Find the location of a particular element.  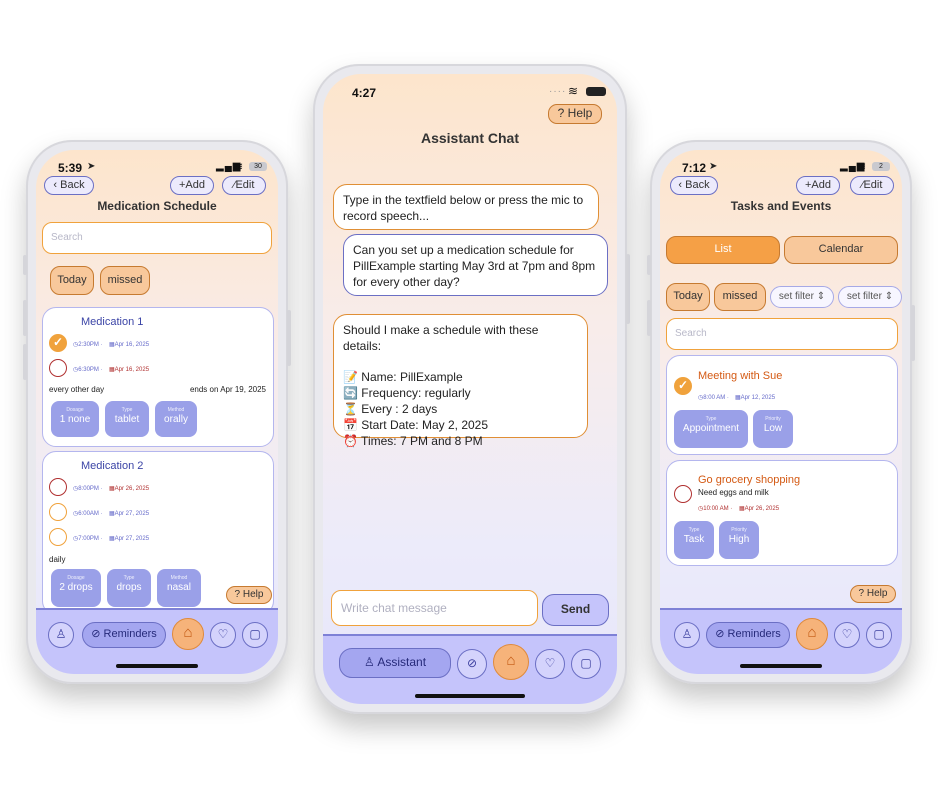

dose-date-text: Apr 26, 2025 is located at coordinates (132, 489).